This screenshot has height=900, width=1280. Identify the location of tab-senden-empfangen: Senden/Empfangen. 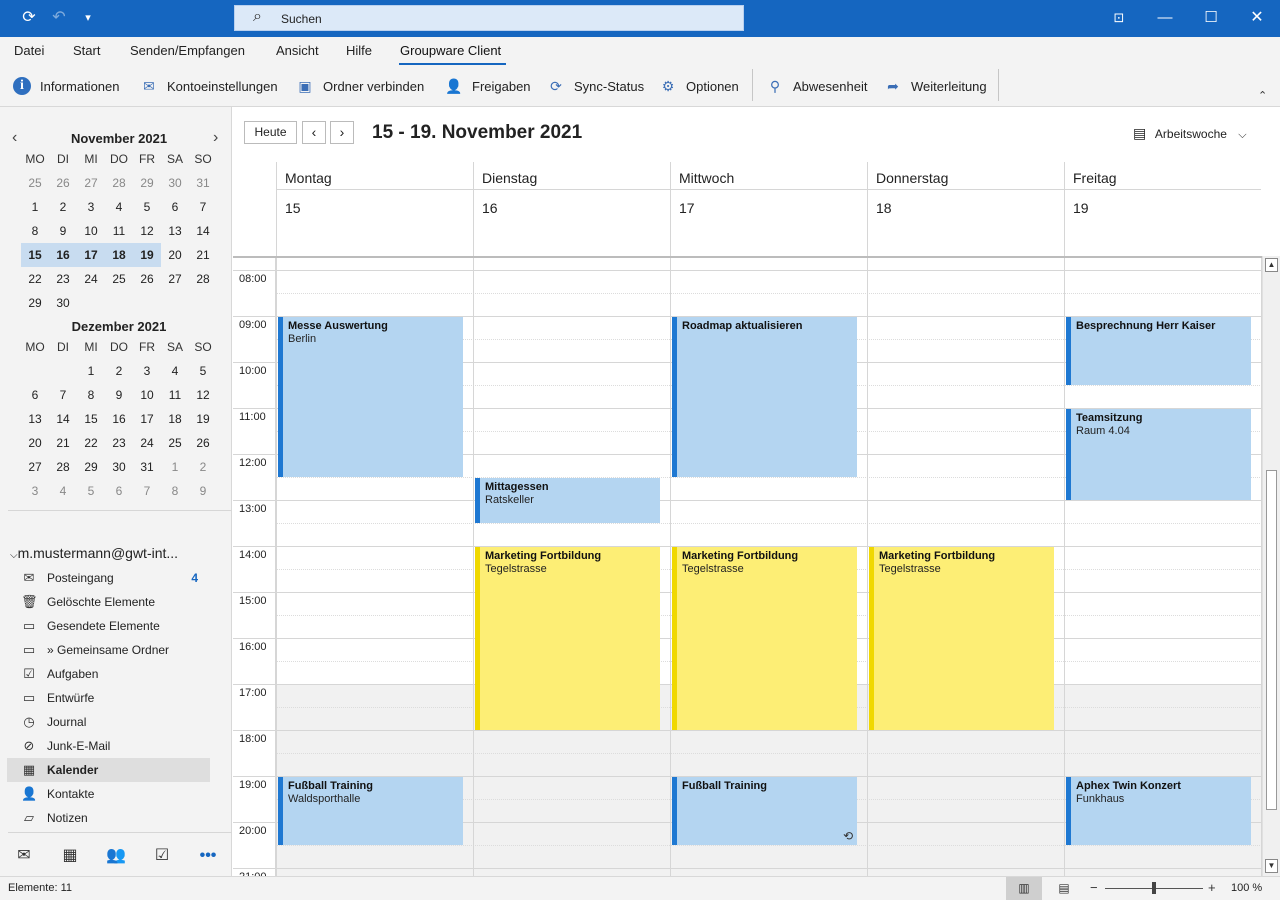
(187, 50).